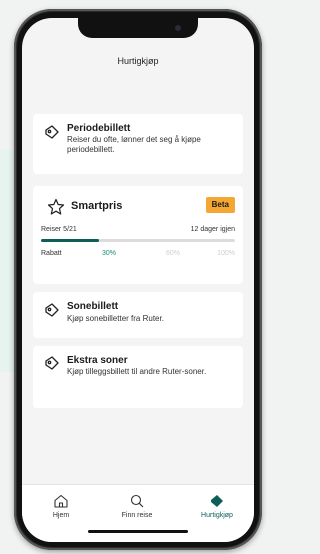  Describe the element at coordinates (97, 206) in the screenshot. I see `card-title: Smartpris` at that location.